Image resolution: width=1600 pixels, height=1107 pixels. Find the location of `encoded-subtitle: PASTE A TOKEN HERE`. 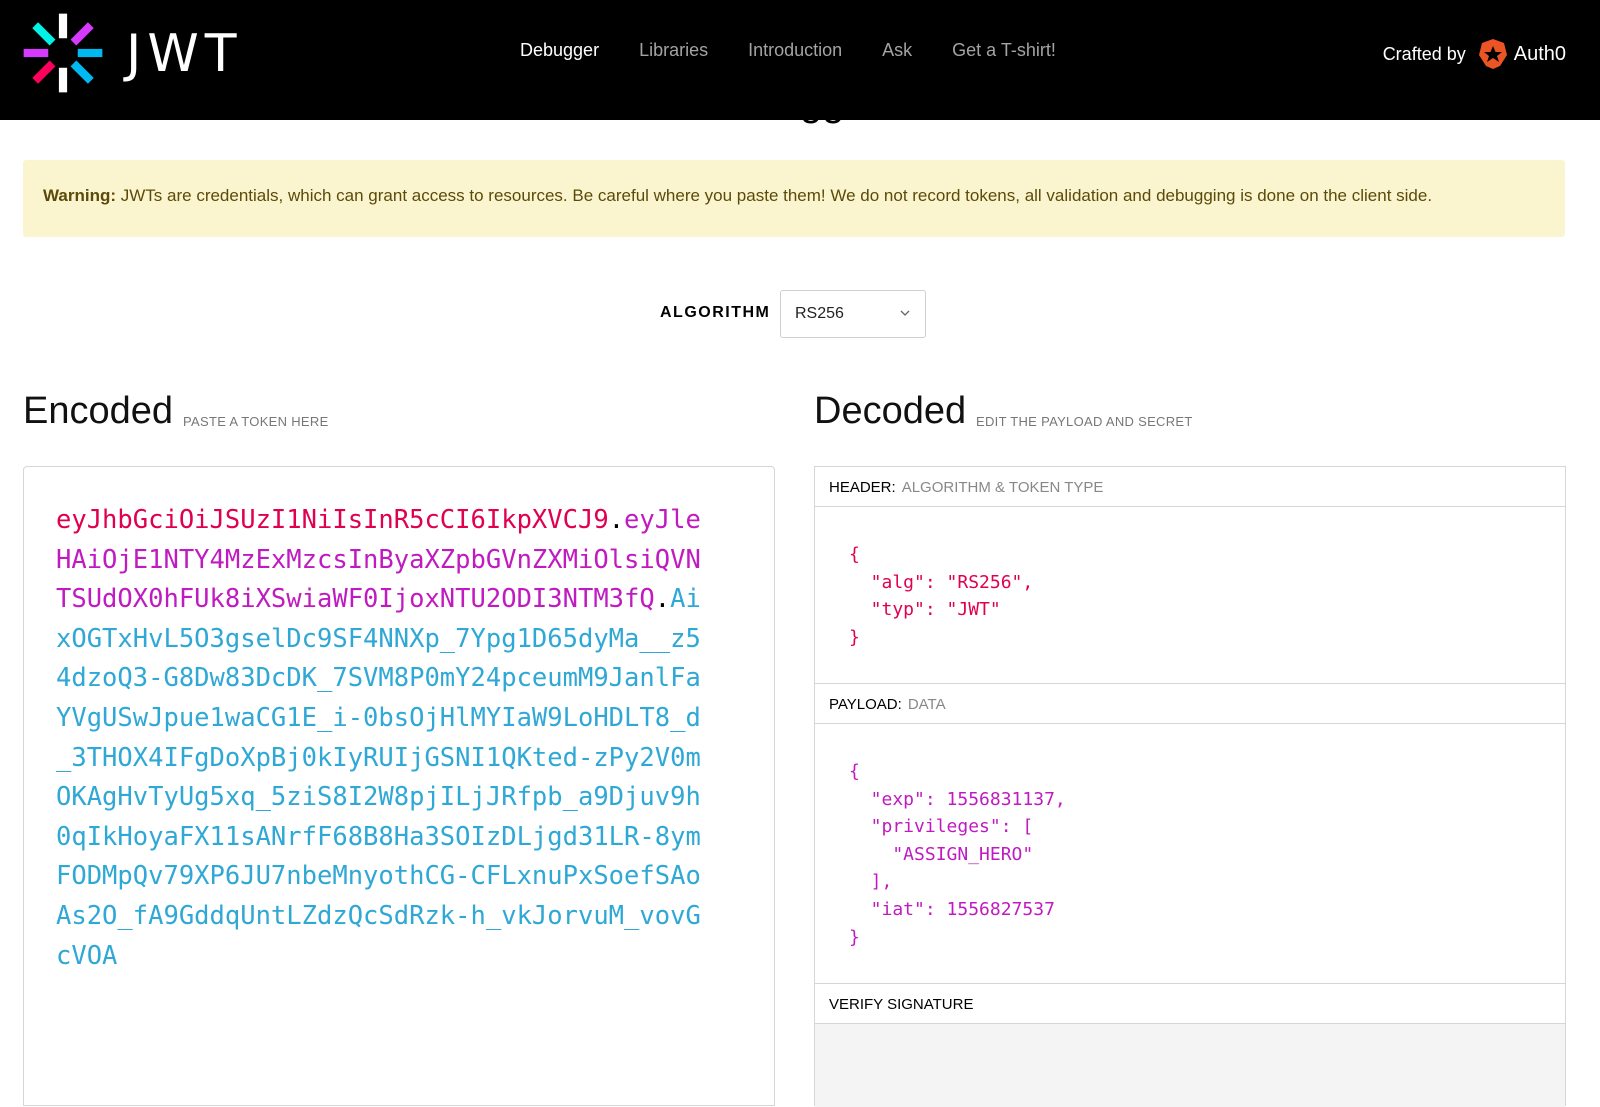

encoded-subtitle: PASTE A TOKEN HERE is located at coordinates (256, 421).